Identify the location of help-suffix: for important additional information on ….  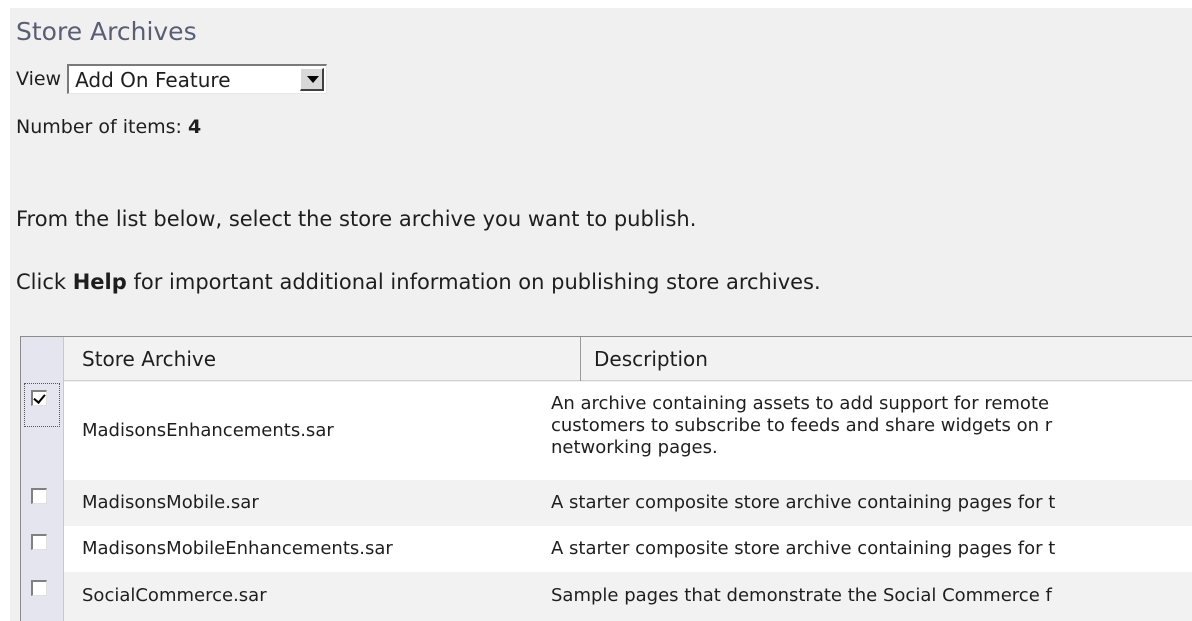
(477, 282).